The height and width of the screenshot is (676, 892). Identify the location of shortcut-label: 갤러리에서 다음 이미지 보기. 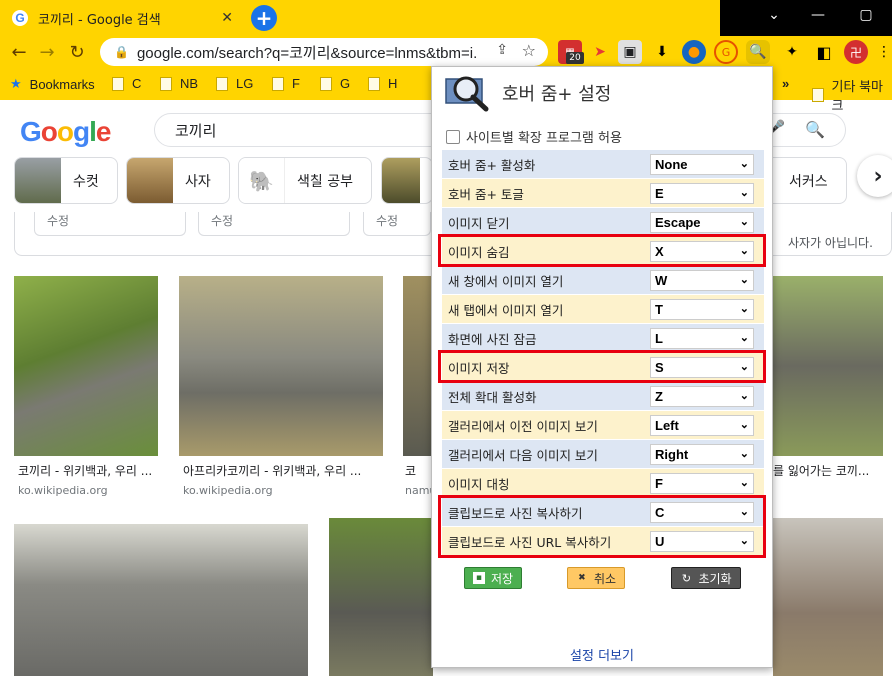
(523, 455).